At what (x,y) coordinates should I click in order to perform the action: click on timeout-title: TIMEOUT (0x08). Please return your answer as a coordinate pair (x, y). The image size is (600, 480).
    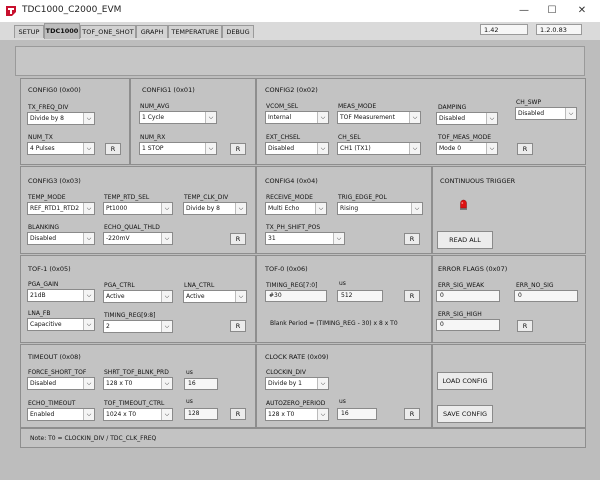
    Looking at the image, I should click on (54, 357).